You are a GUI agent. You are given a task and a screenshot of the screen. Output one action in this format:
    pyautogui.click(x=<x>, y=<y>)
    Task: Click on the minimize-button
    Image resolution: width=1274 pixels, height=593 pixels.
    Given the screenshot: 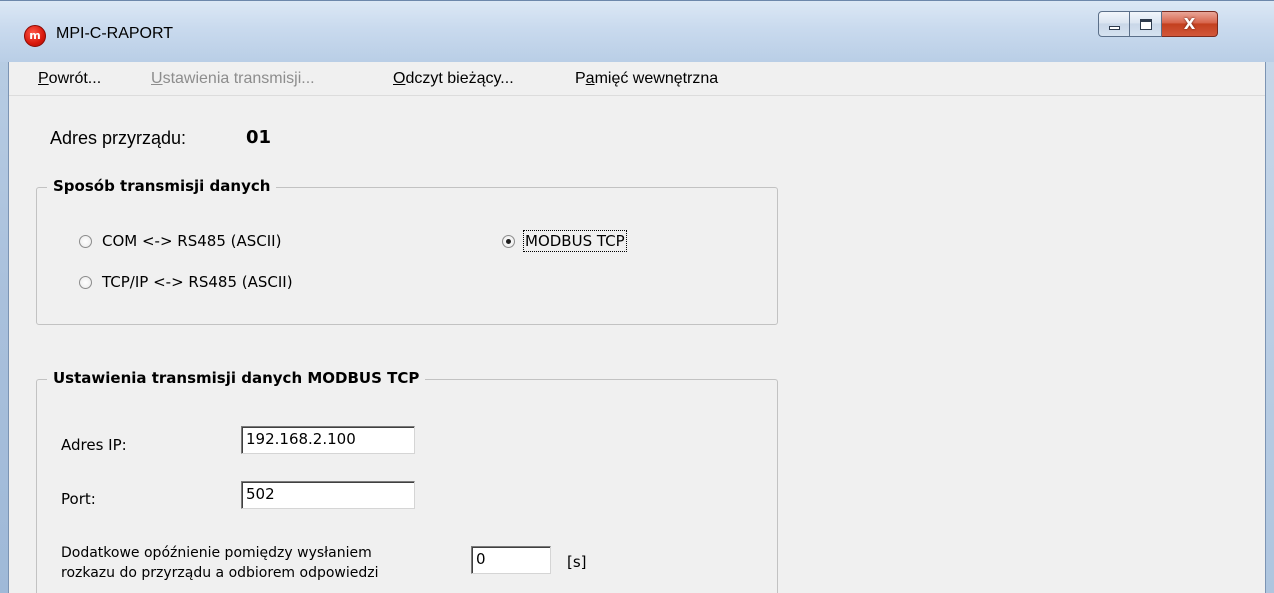 What is the action you would take?
    pyautogui.click(x=1114, y=24)
    